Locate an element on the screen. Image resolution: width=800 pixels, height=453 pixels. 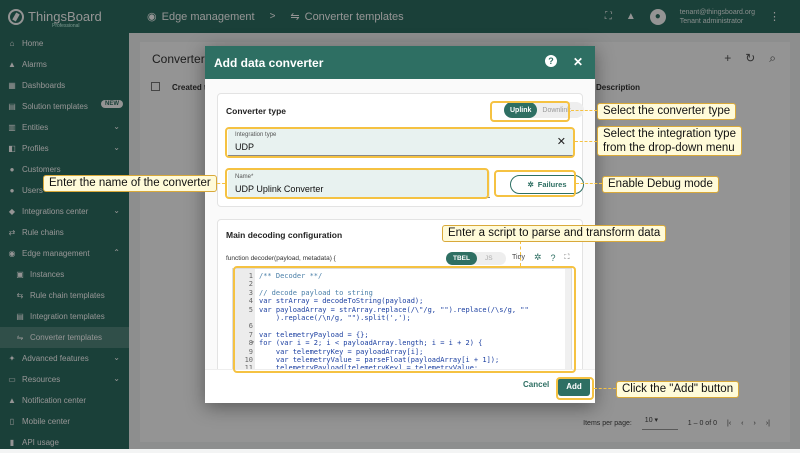
test-bug-icon: ✲ is located at coordinates (538, 257).